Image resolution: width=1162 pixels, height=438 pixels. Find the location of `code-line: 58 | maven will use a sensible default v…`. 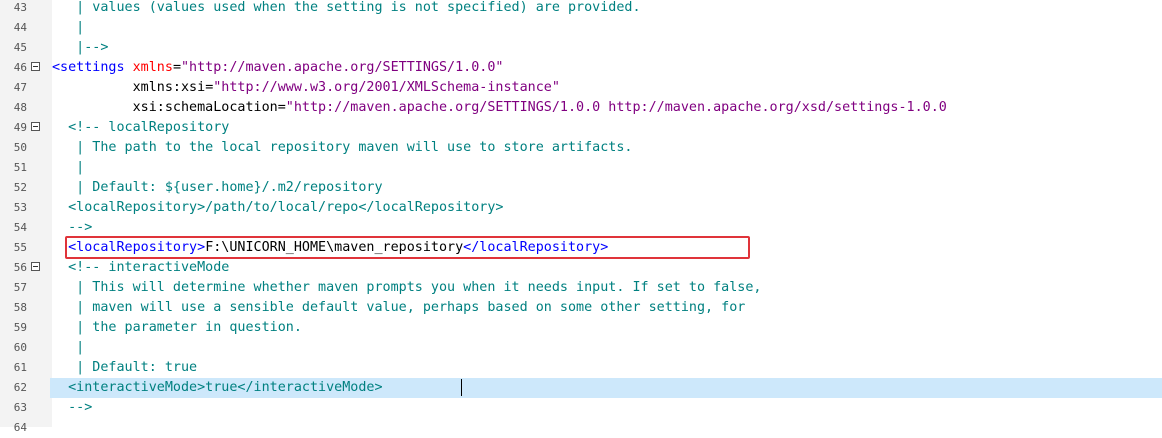

code-line: 58 | maven will use a sensible default v… is located at coordinates (581, 308).